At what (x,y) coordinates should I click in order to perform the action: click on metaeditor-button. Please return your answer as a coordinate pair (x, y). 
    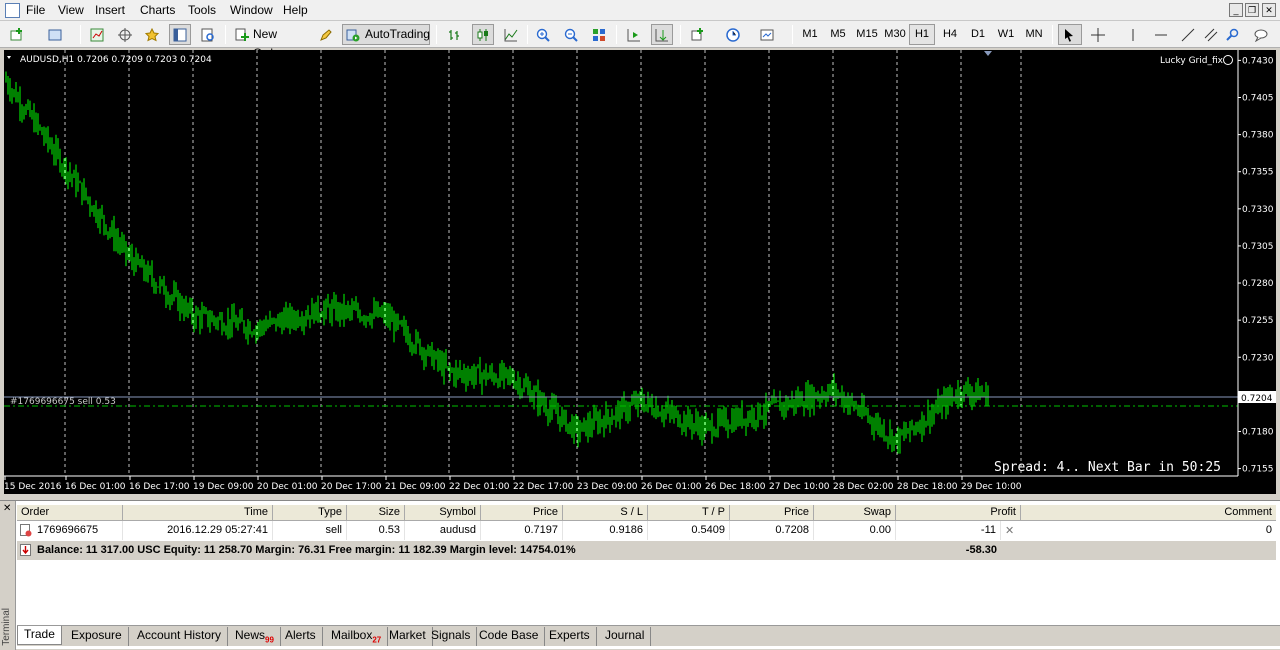
    Looking at the image, I should click on (326, 34).